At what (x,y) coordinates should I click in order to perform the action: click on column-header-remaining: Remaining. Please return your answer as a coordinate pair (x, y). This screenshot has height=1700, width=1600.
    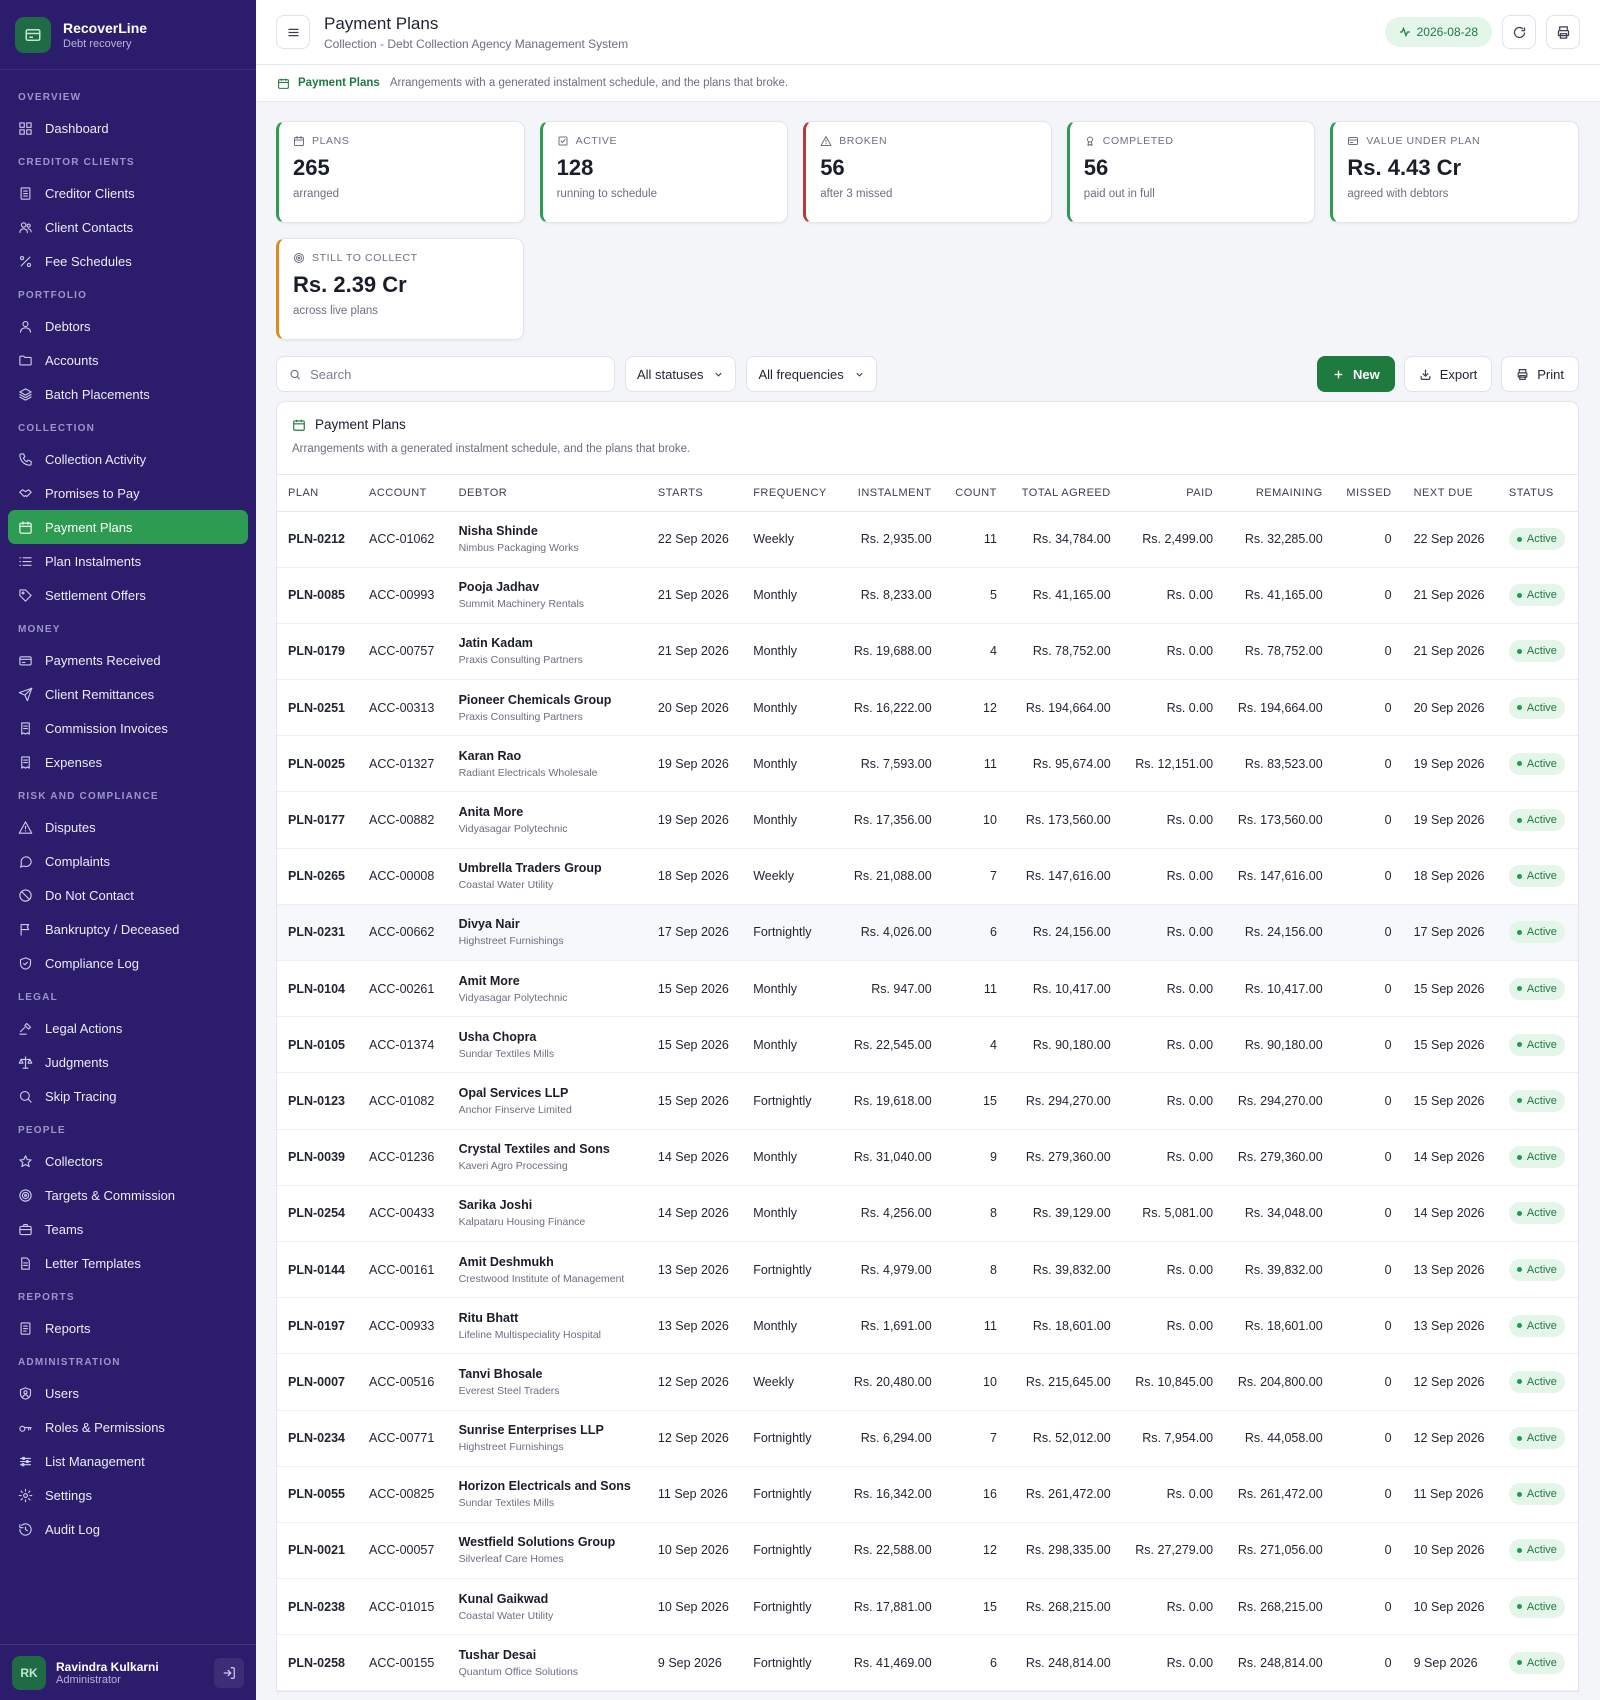
    Looking at the image, I should click on (1279, 493).